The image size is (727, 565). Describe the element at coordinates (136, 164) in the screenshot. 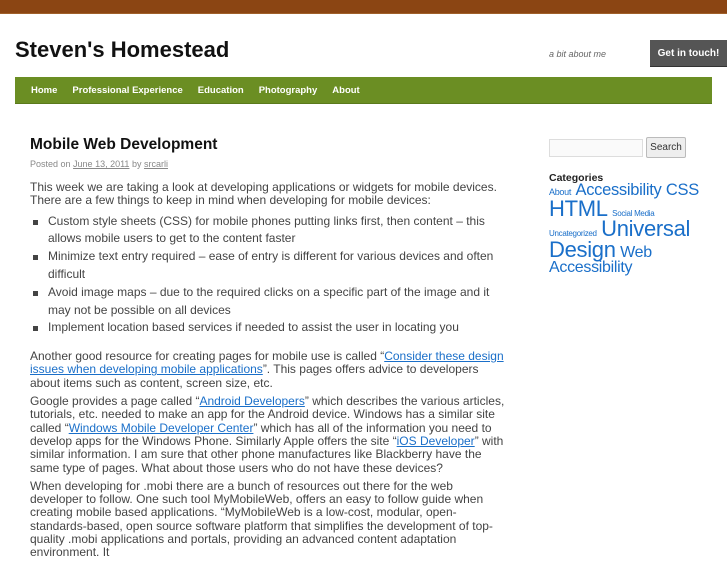

I see `meta-by: by` at that location.